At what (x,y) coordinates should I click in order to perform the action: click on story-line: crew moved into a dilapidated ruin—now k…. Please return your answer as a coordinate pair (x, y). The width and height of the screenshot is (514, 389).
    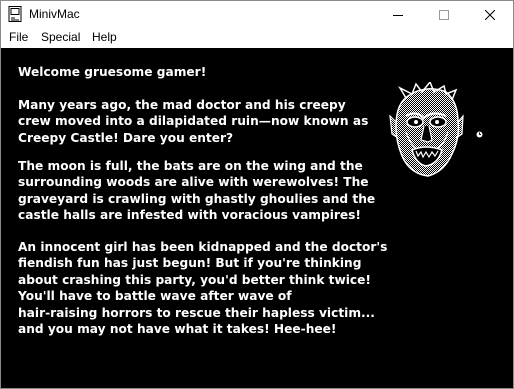
    Looking at the image, I should click on (193, 121).